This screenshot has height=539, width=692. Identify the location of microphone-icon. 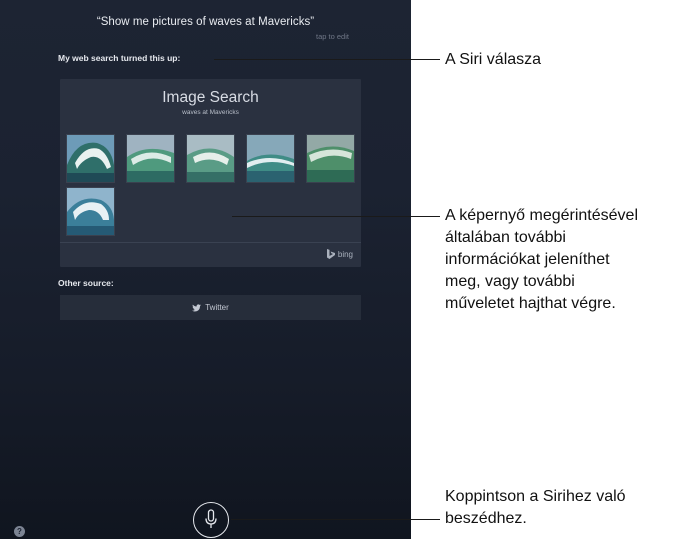
(211, 518).